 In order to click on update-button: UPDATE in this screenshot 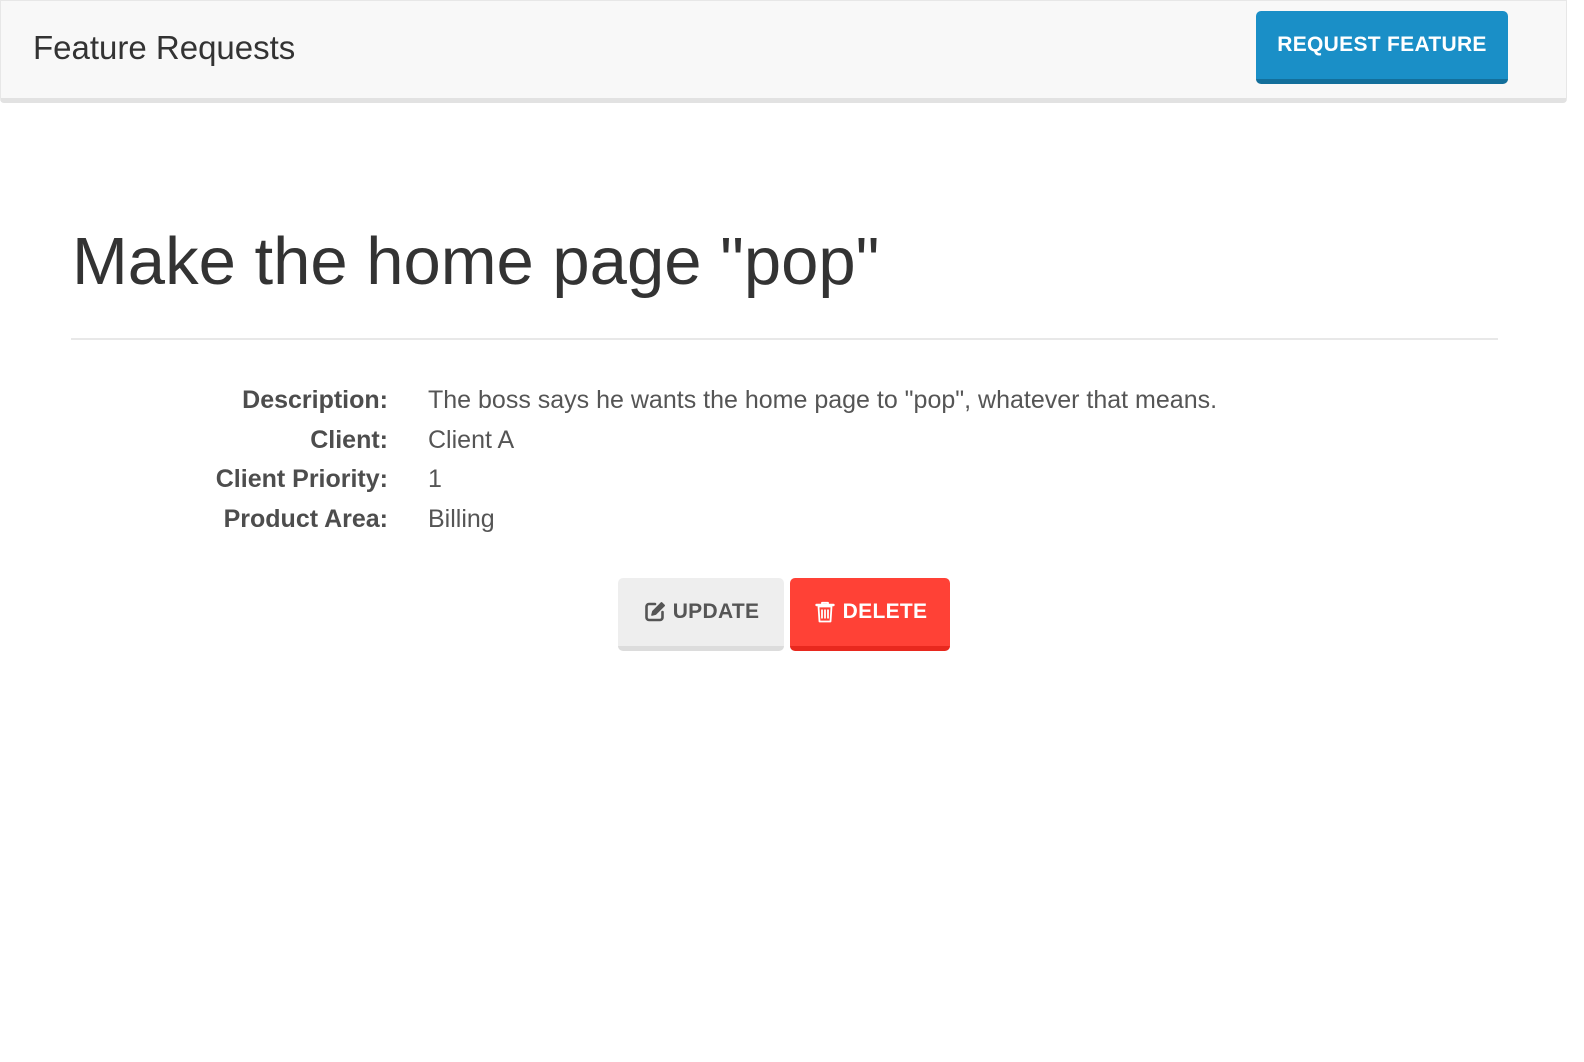, I will do `click(701, 614)`.